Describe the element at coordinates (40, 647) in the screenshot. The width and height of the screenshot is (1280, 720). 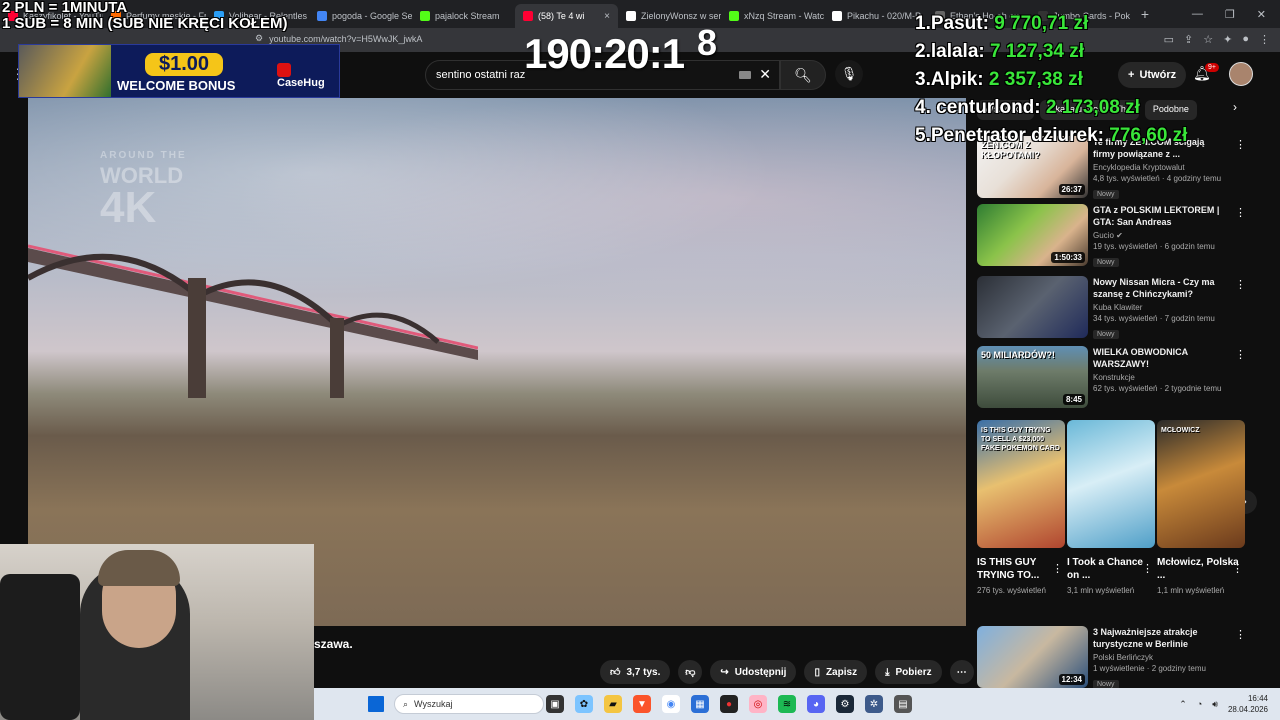
I see `gaming-chair` at that location.